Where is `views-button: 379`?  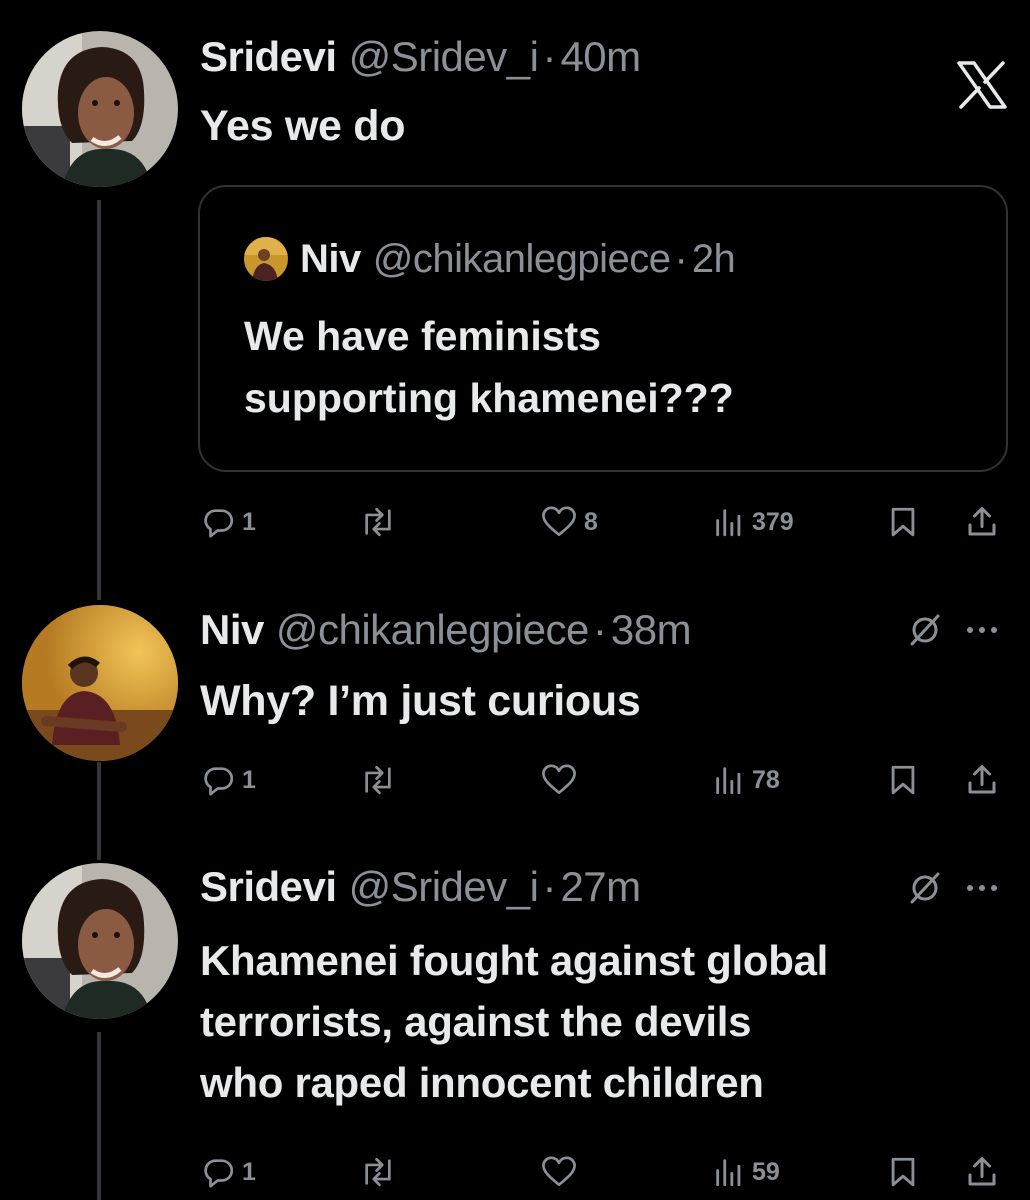
views-button: 379 is located at coordinates (753, 522).